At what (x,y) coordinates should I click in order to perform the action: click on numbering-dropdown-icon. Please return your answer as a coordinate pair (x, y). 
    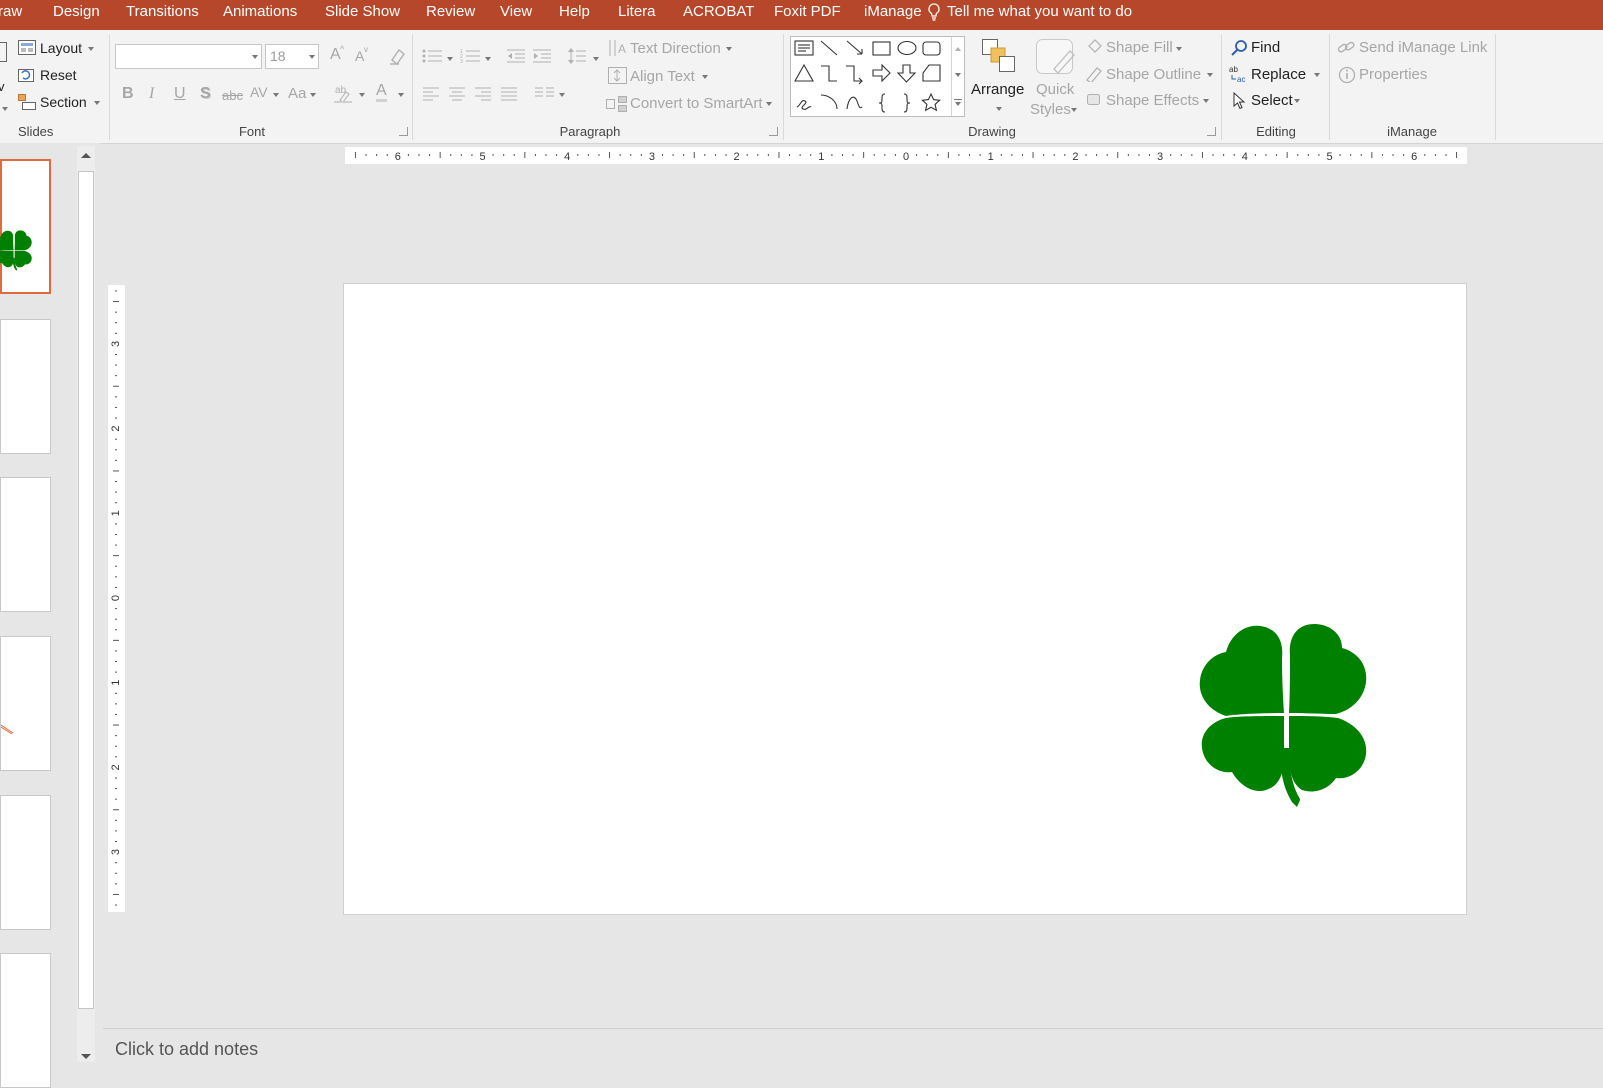
    Looking at the image, I should click on (488, 59).